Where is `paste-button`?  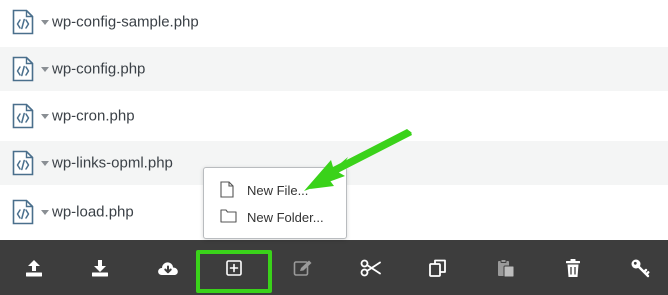 paste-button is located at coordinates (506, 268).